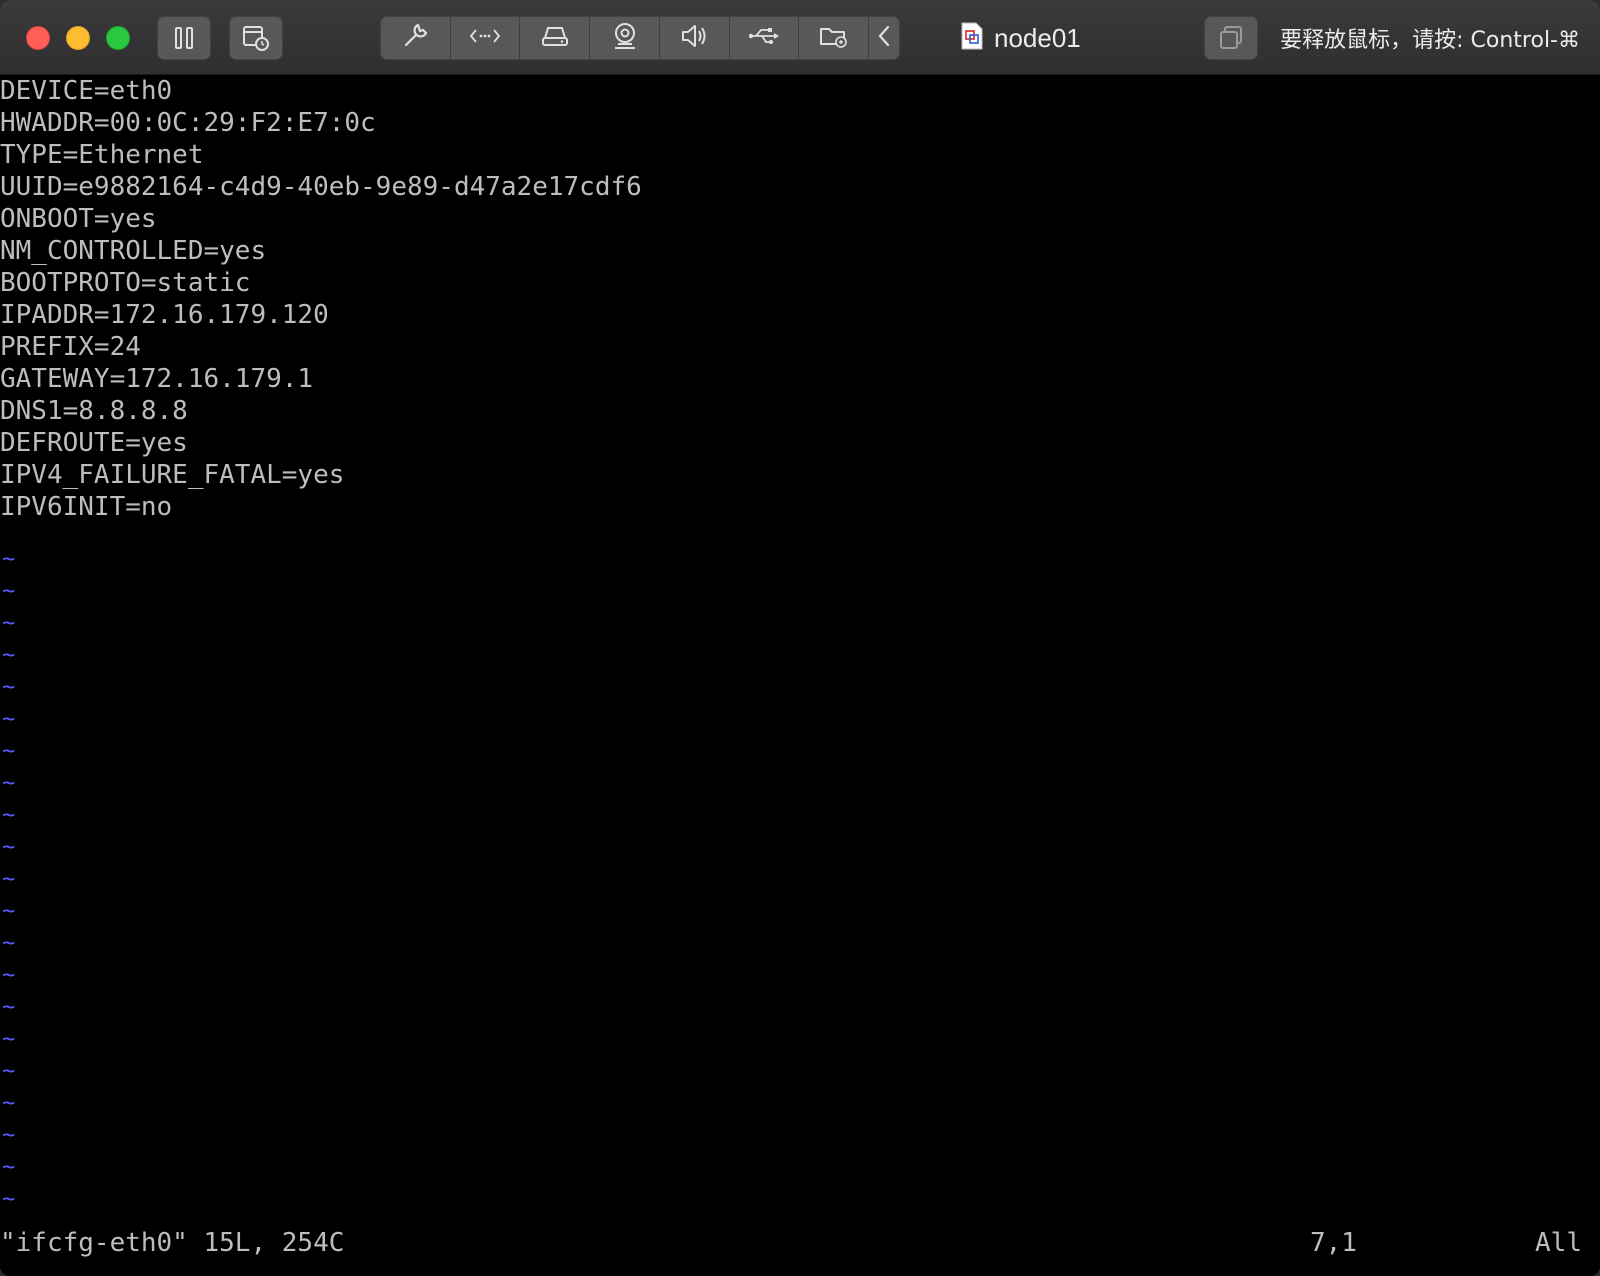  What do you see at coordinates (70, 347) in the screenshot?
I see `file-line: PREFIX=24` at bounding box center [70, 347].